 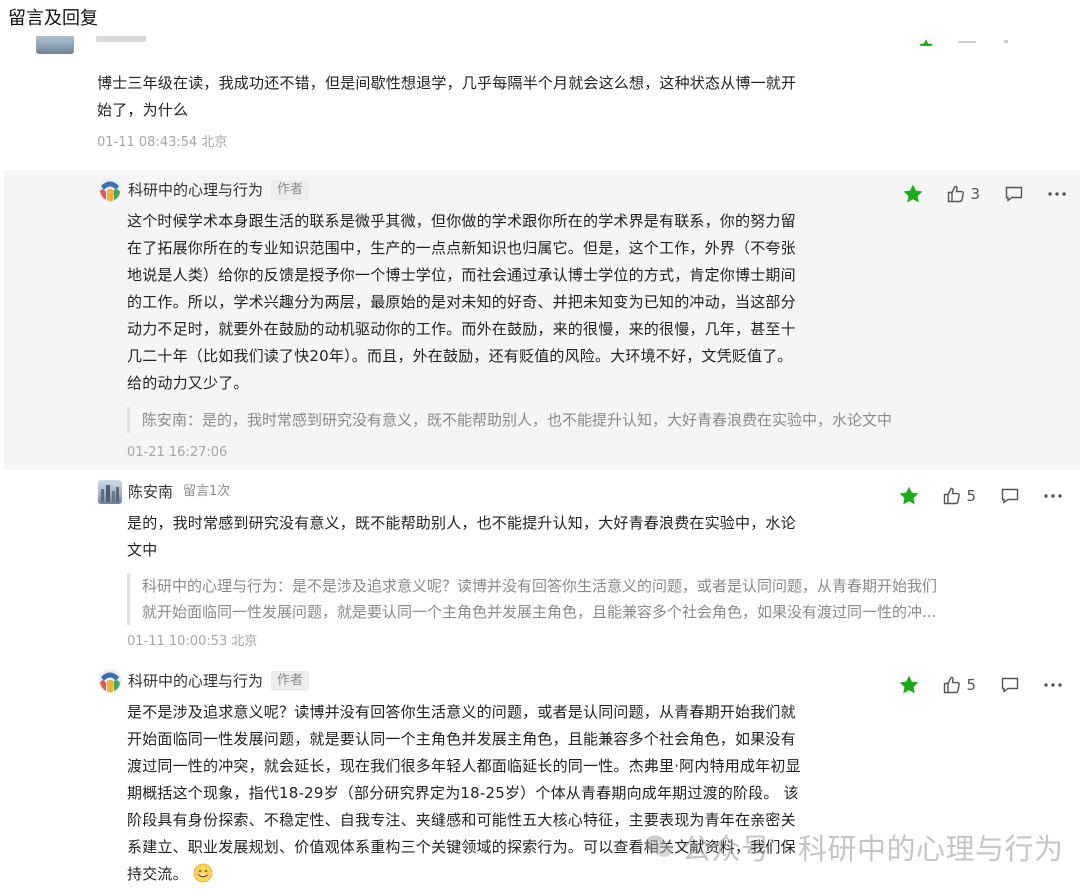 I want to click on more-icon-fragment, so click(x=1006, y=41).